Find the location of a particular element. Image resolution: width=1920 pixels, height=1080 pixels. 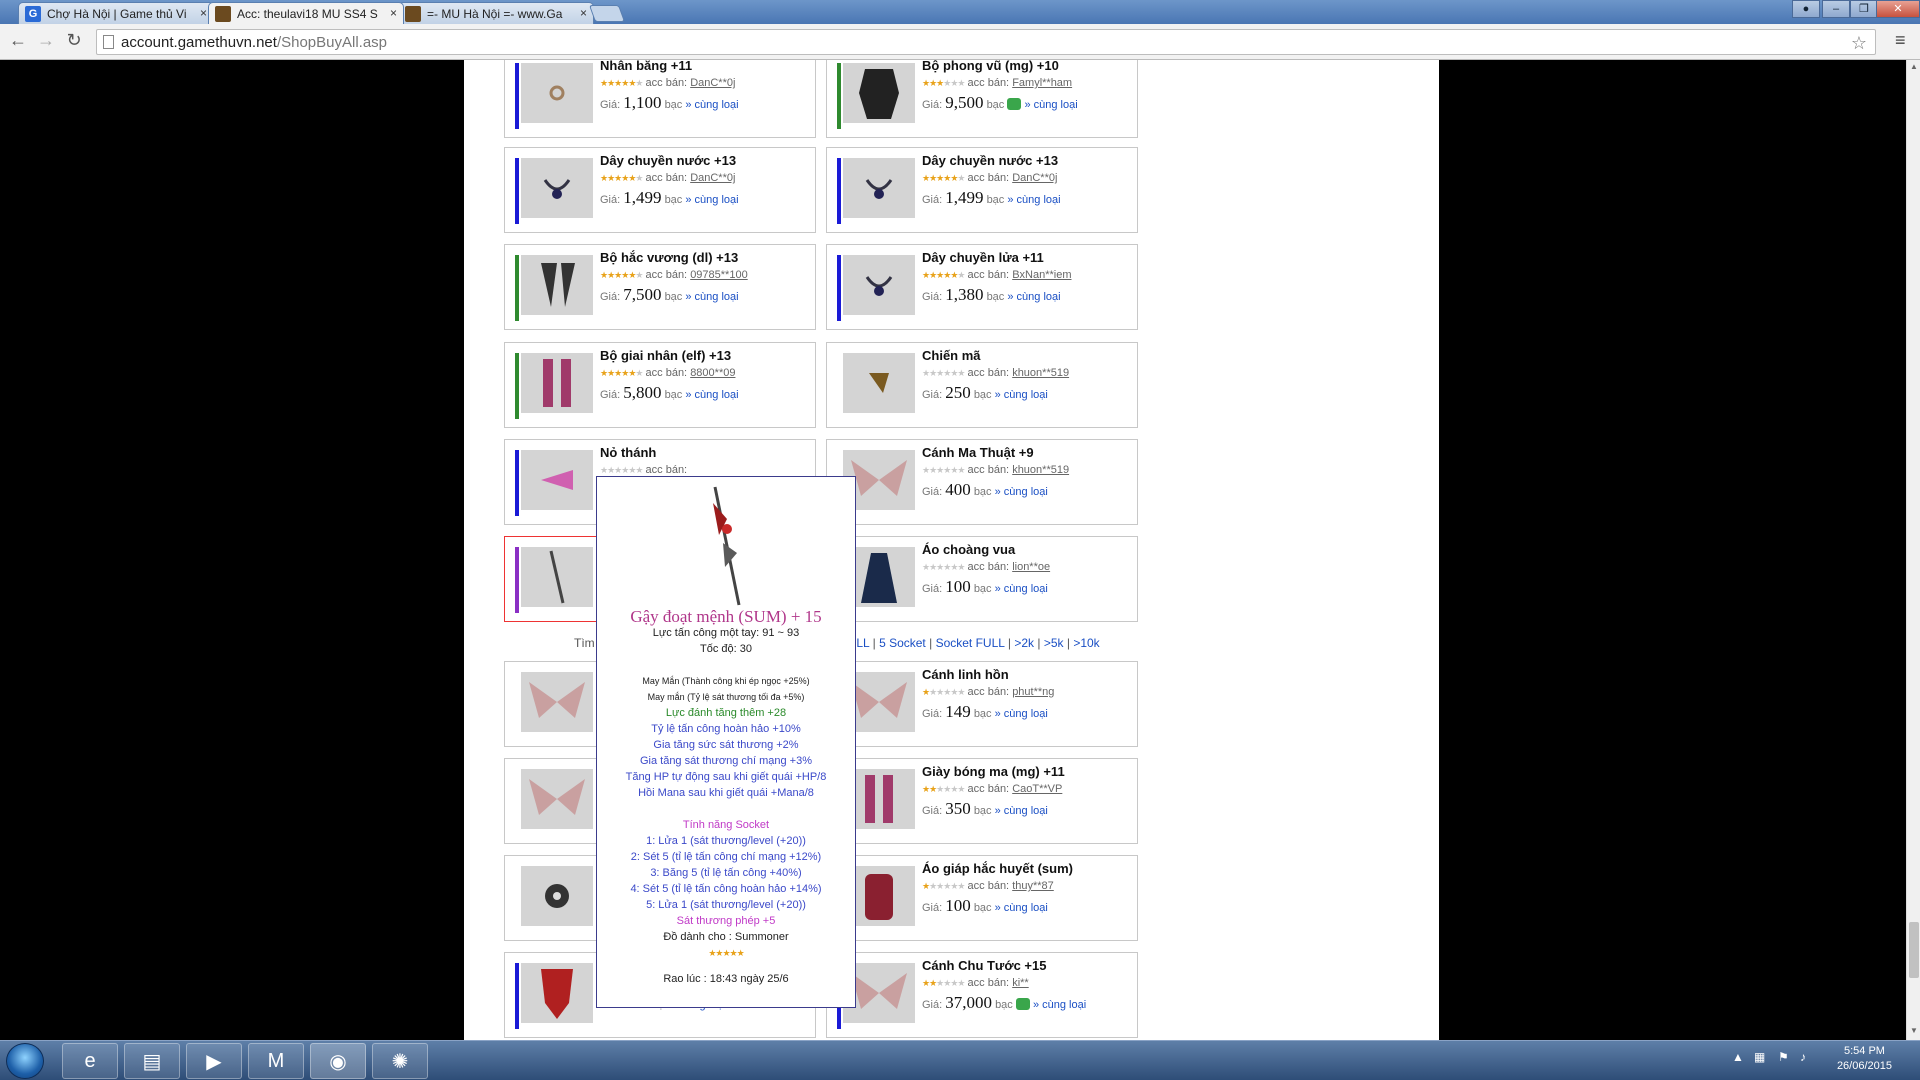

rating-stars: ★★★★★★ is located at coordinates (943, 983).